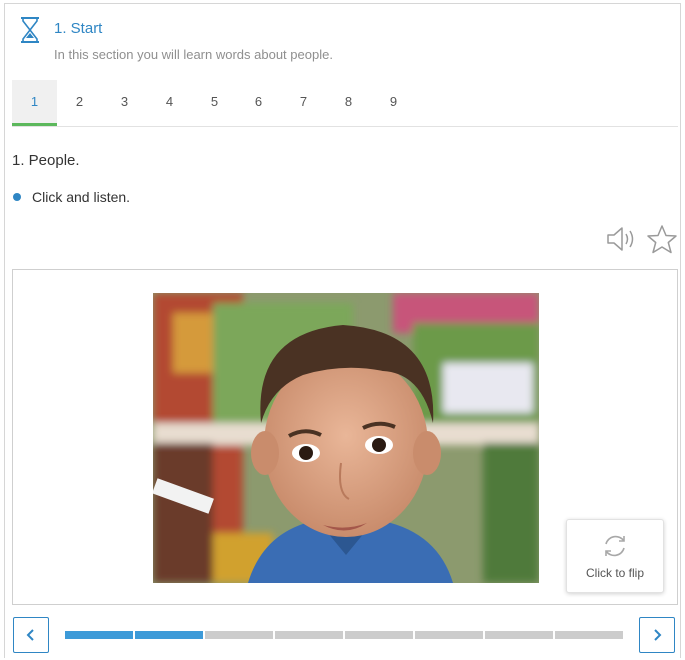  I want to click on section-heading: 1. People., so click(46, 160).